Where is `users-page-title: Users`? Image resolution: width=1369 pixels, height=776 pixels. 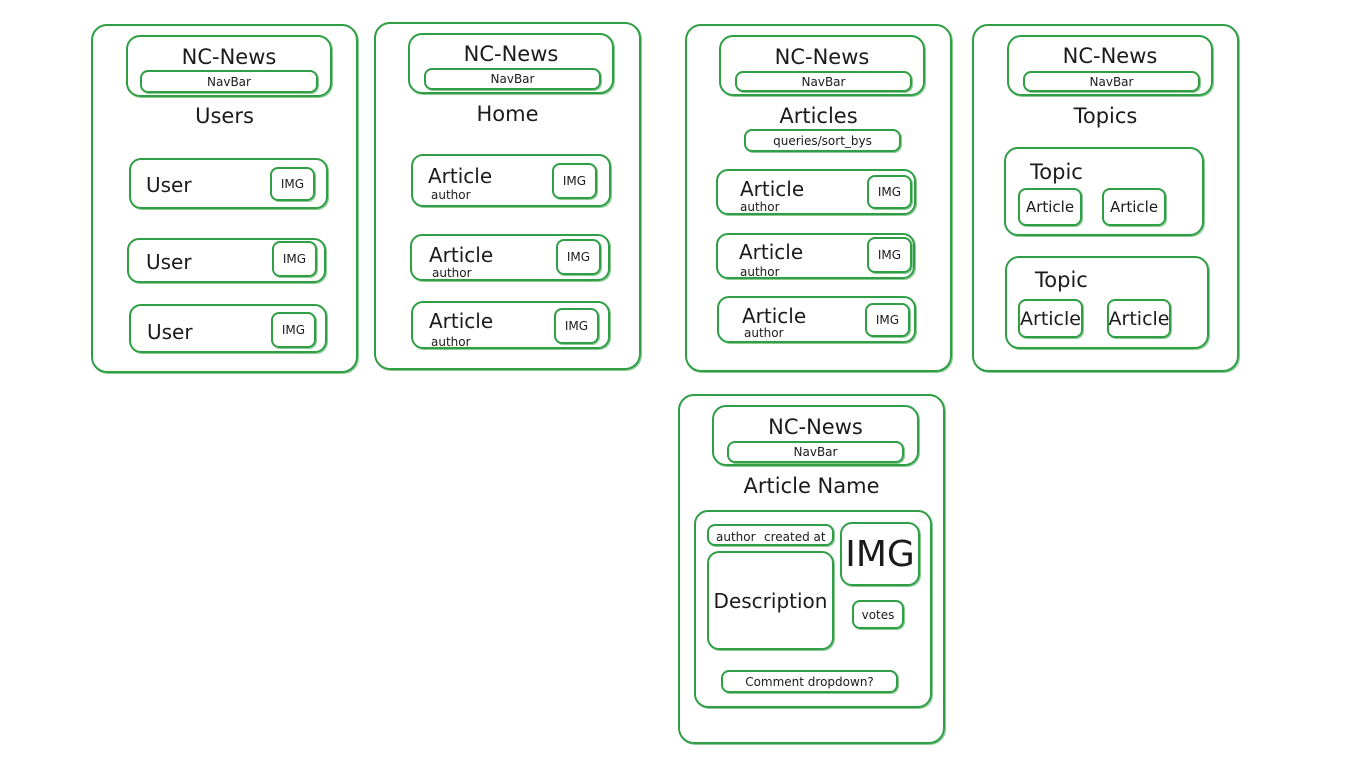
users-page-title: Users is located at coordinates (224, 116).